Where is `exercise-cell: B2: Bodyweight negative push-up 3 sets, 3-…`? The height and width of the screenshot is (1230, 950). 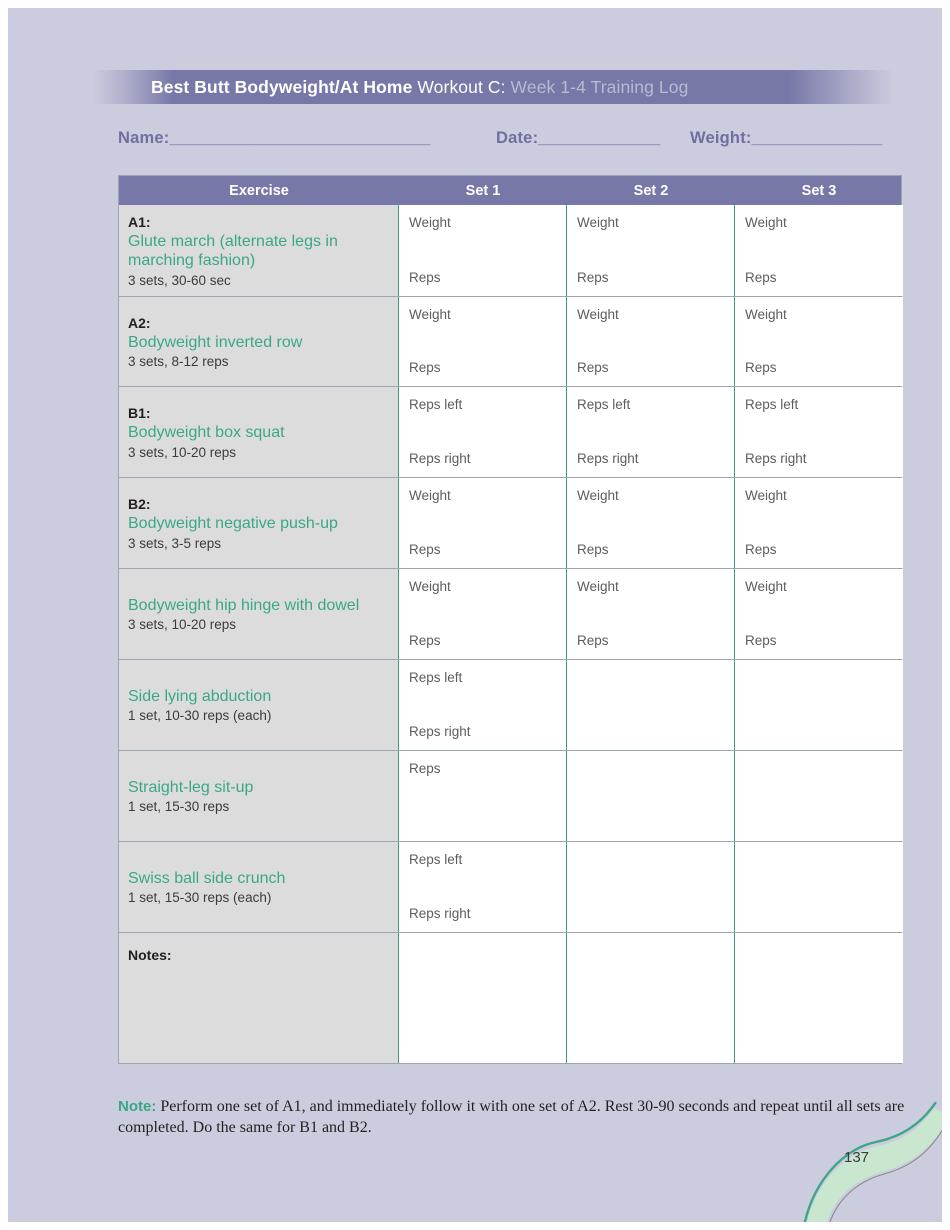 exercise-cell: B2: Bodyweight negative push-up 3 sets, 3-… is located at coordinates (259, 523).